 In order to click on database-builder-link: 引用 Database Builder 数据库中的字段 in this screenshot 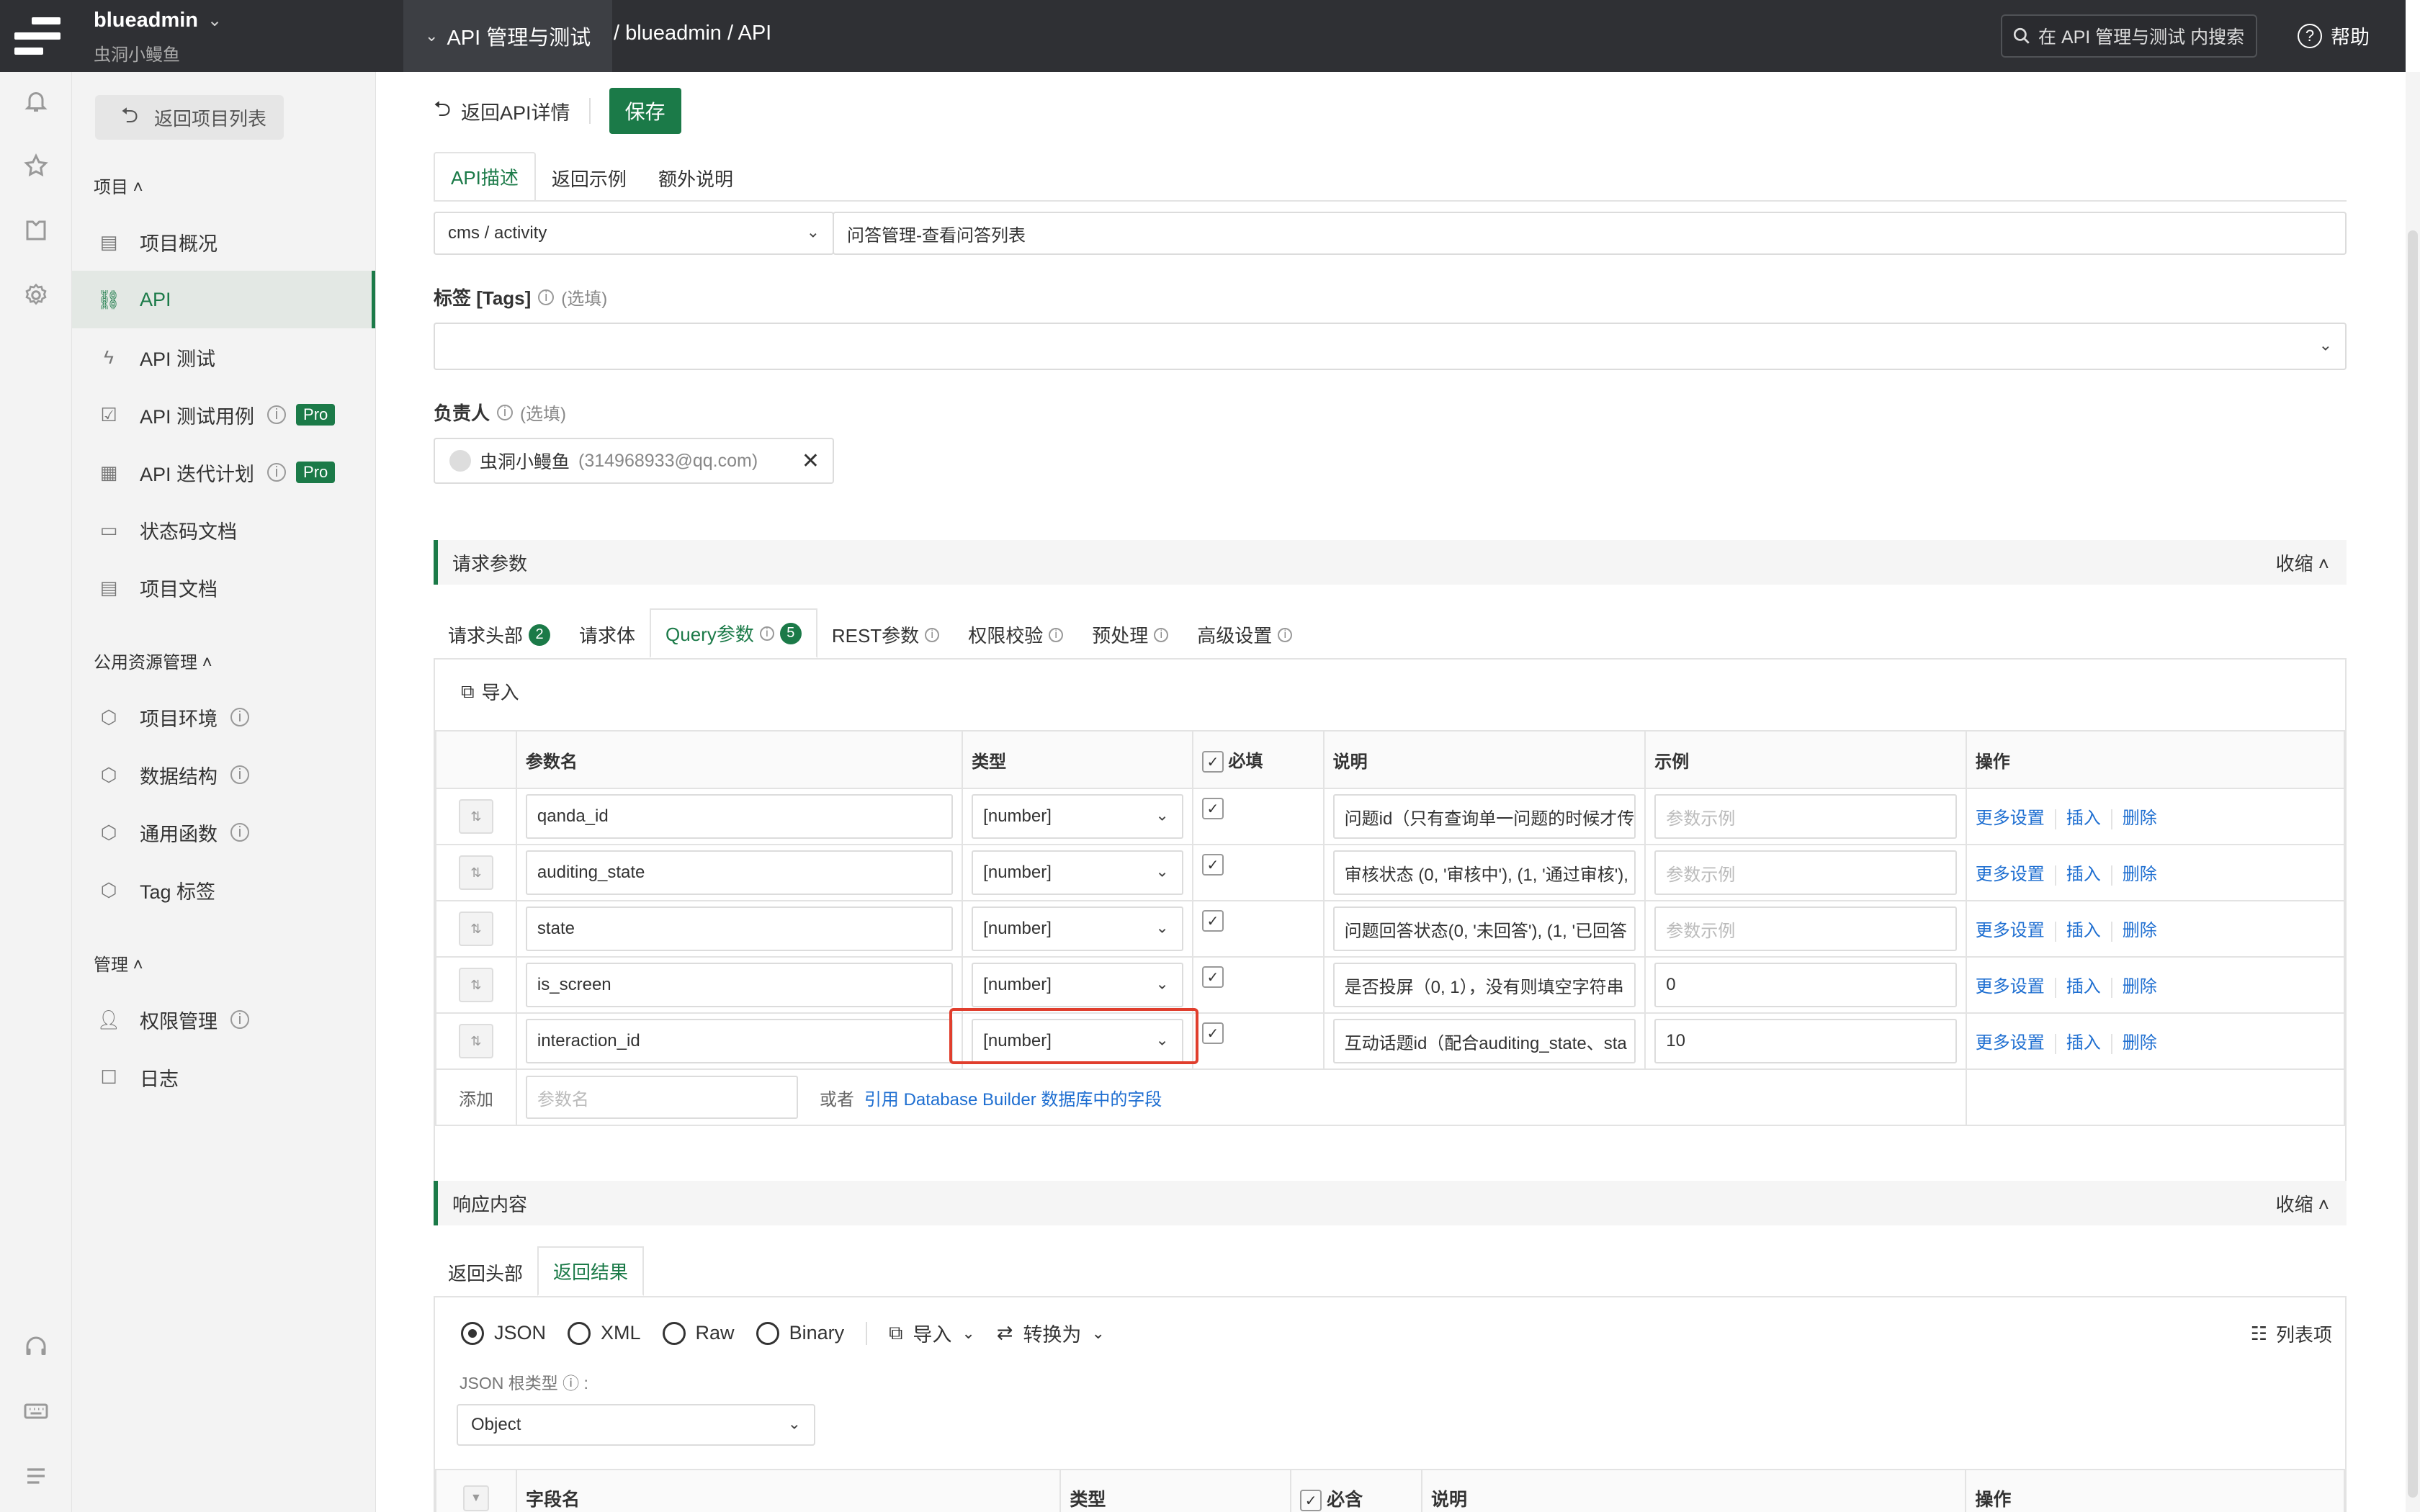, I will do `click(1013, 1097)`.